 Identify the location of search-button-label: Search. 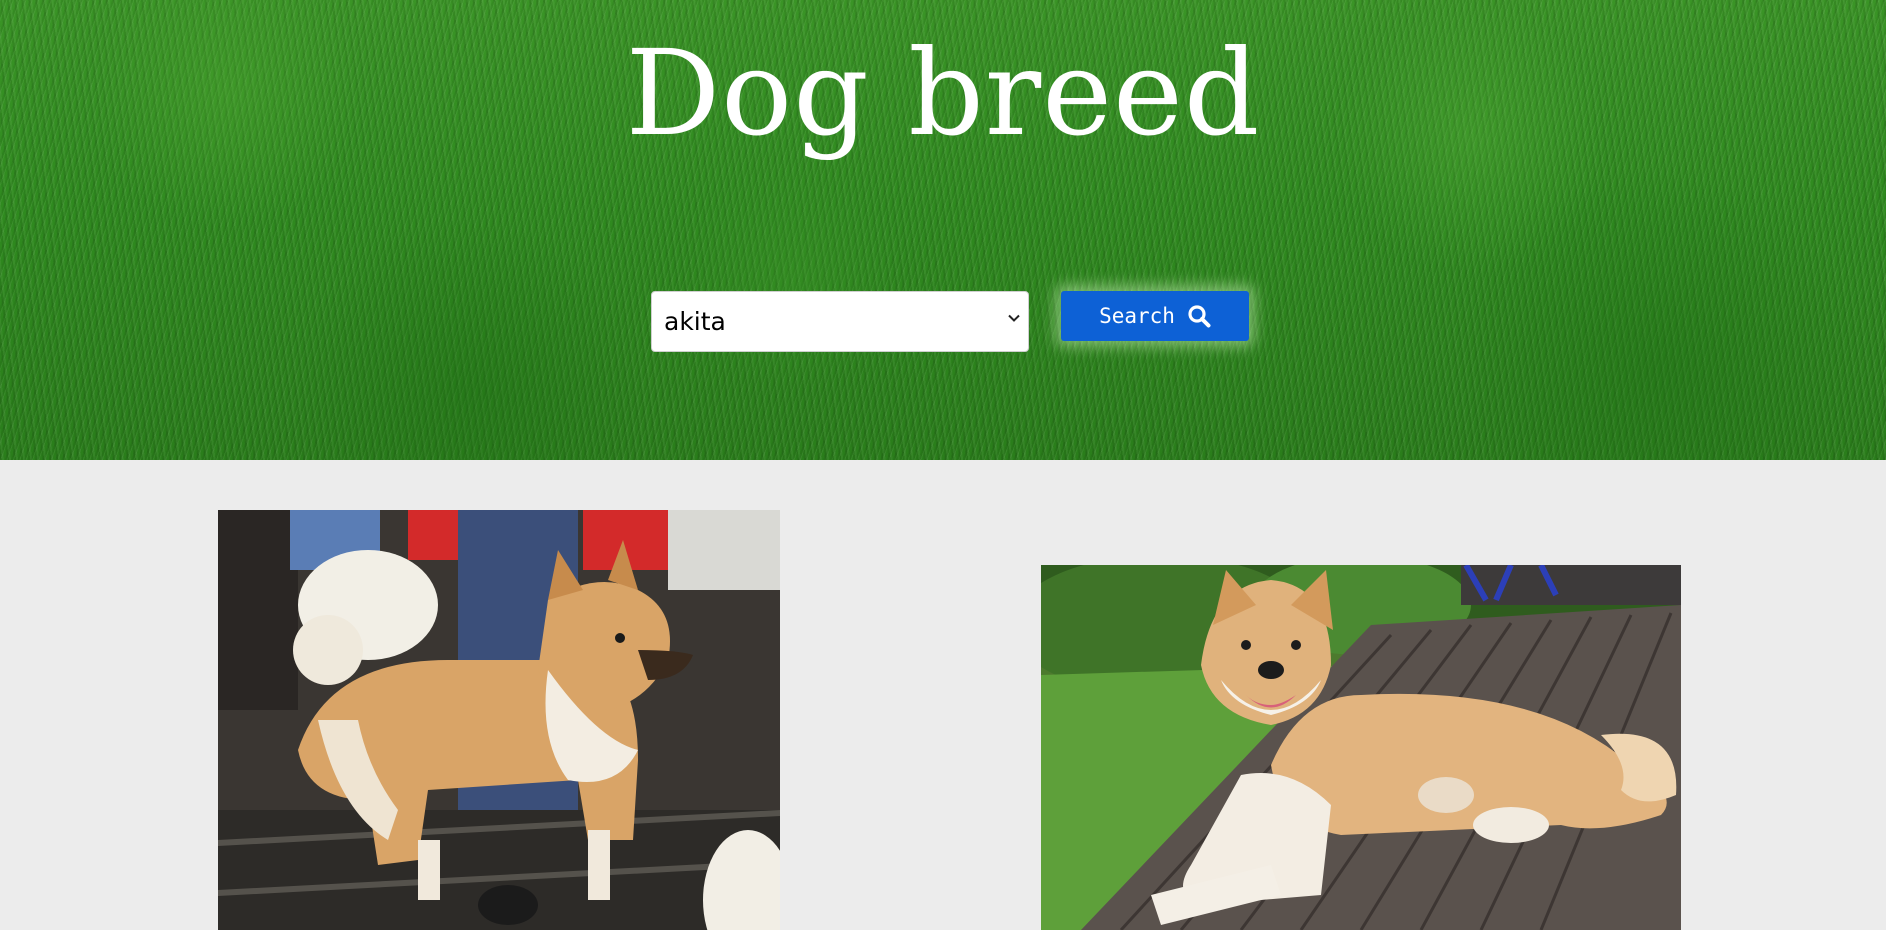
(1137, 316).